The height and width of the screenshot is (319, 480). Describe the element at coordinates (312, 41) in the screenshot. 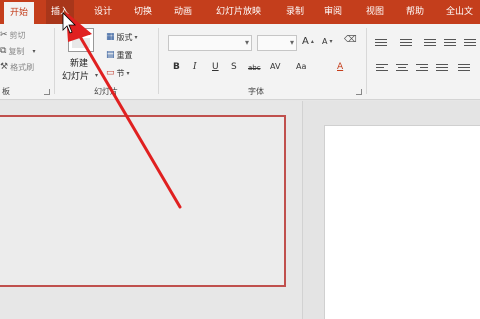

I see `caret-up-icon: ▴` at that location.